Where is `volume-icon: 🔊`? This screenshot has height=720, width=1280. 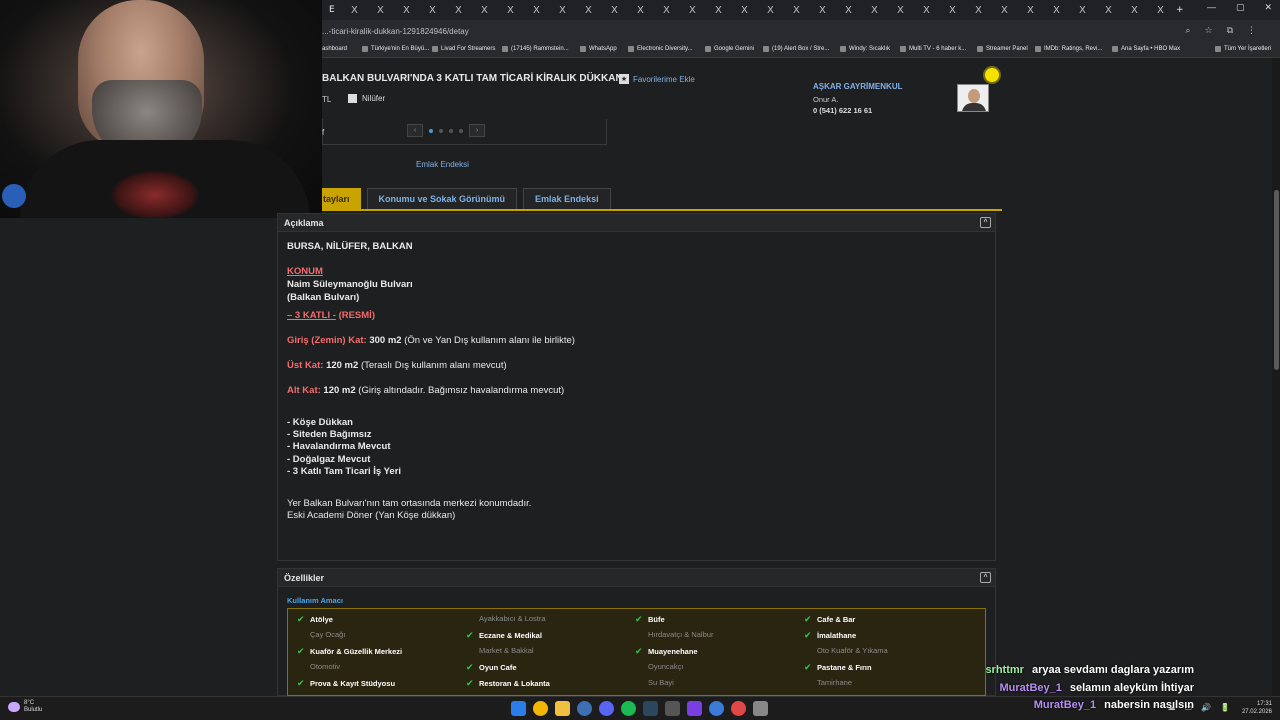
volume-icon: 🔊 is located at coordinates (1206, 707).